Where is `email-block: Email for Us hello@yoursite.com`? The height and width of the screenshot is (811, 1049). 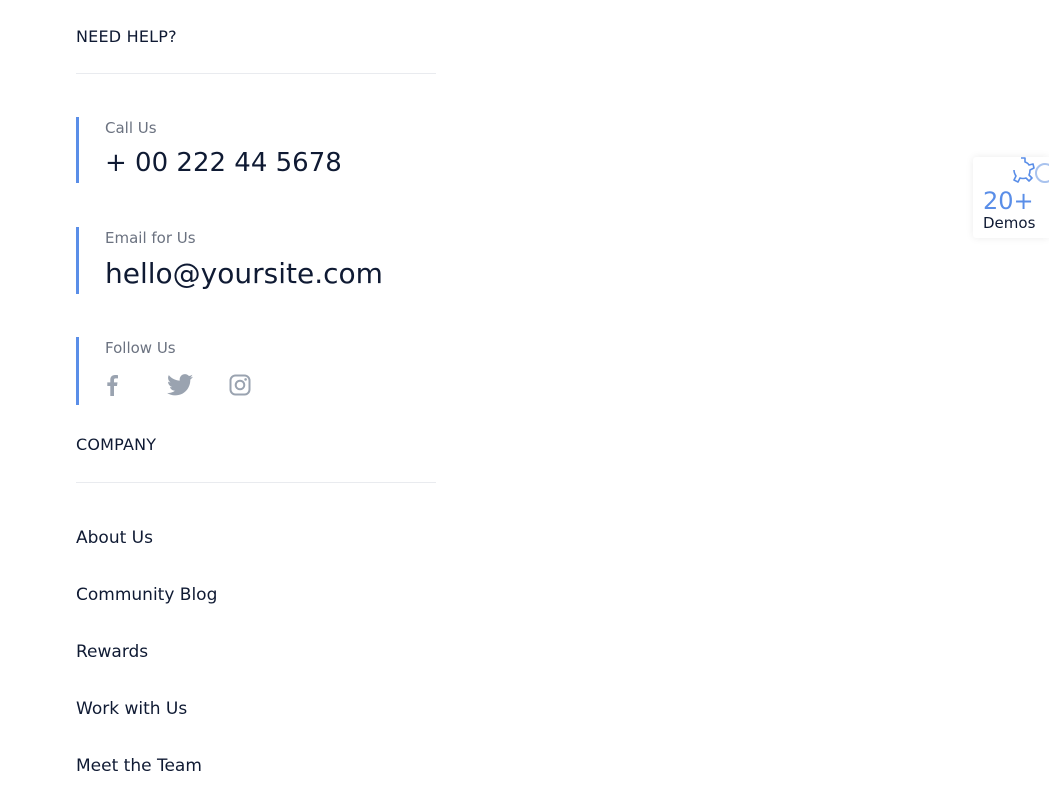
email-block: Email for Us hello@yoursite.com is located at coordinates (229, 260).